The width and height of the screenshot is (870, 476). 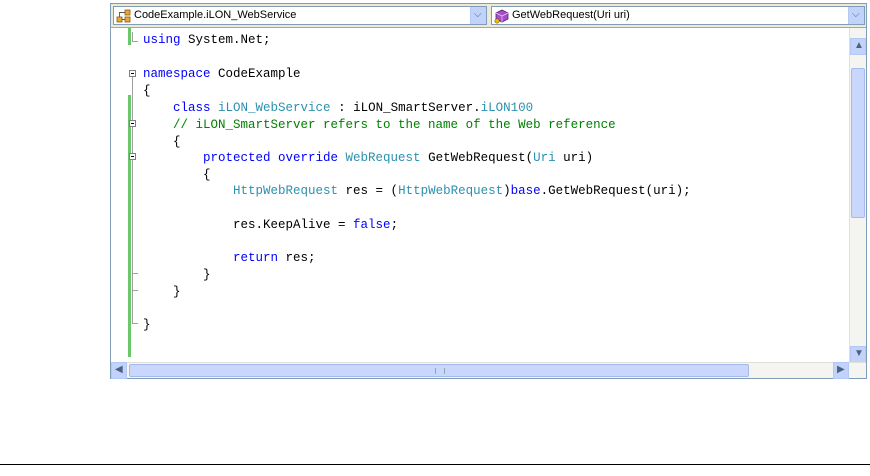 I want to click on member-dropdown-label: GetWebRequest(Uri uri), so click(x=571, y=15).